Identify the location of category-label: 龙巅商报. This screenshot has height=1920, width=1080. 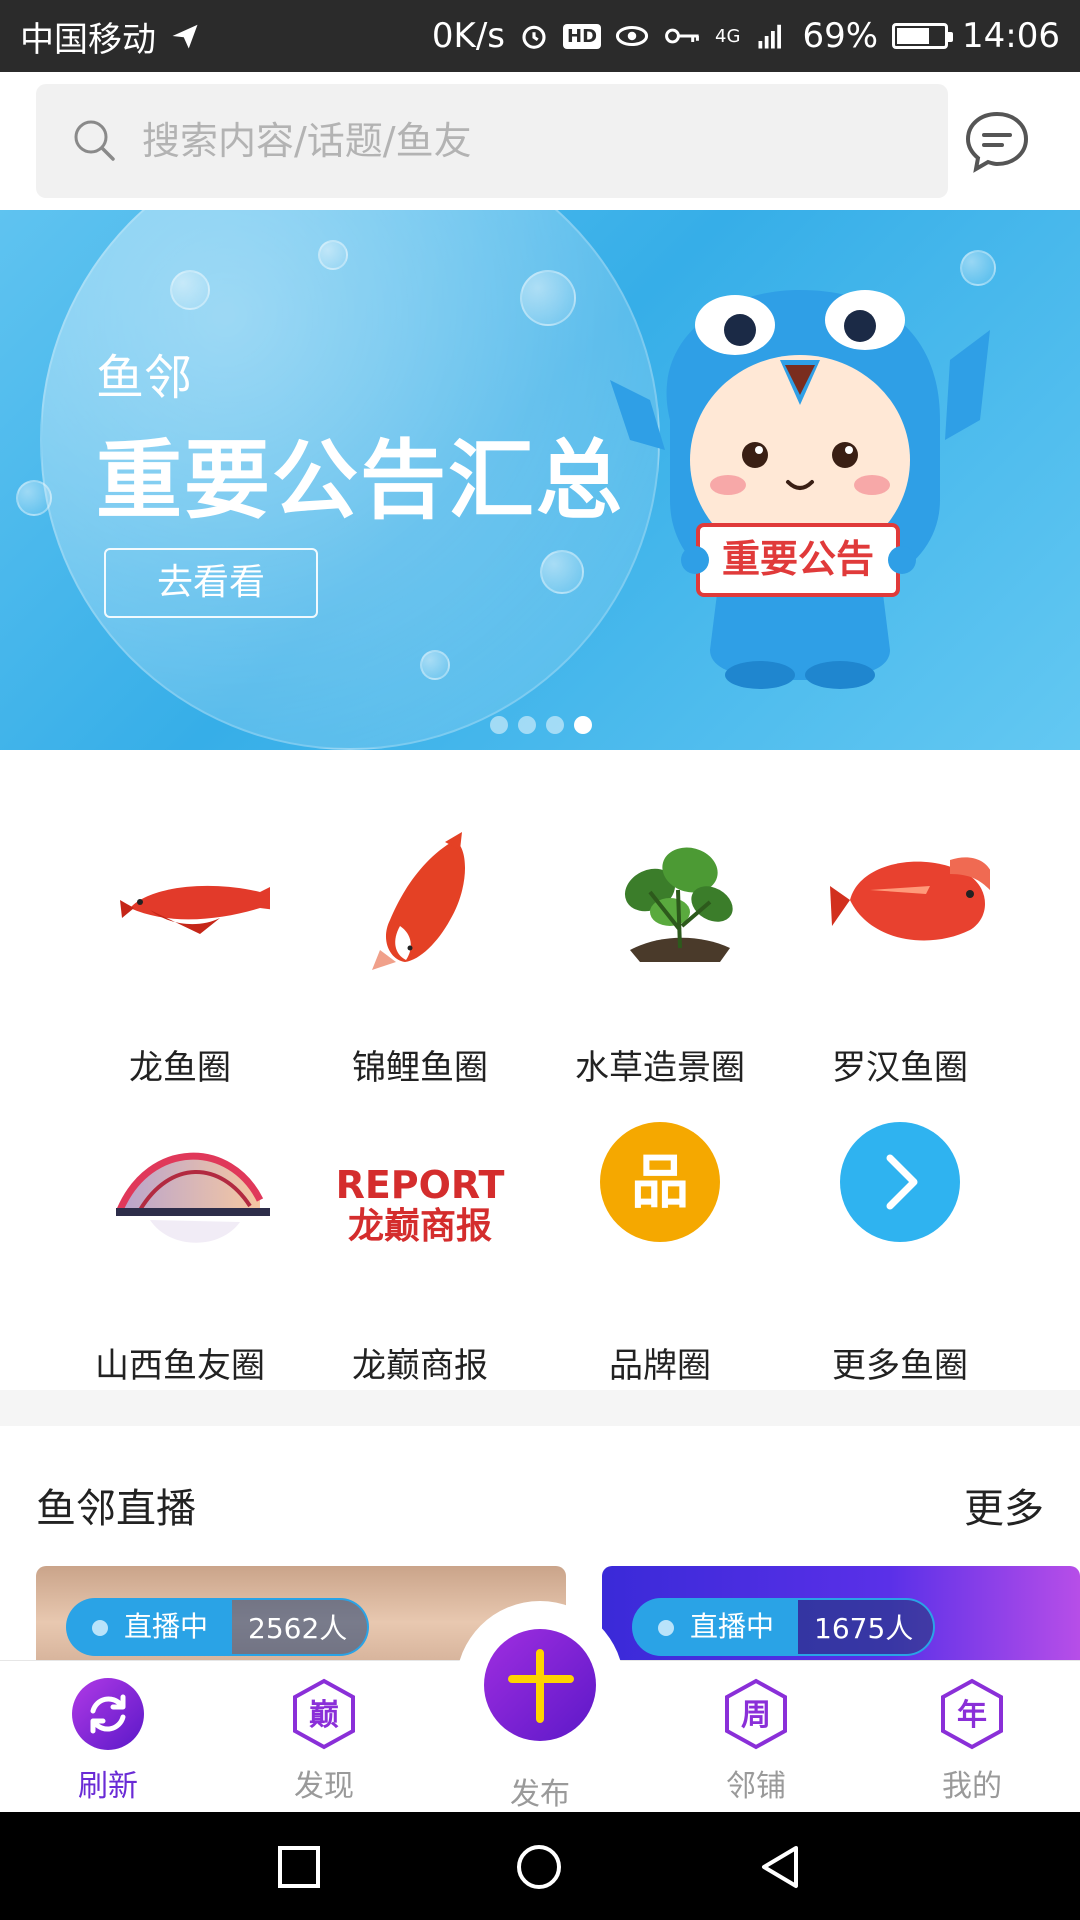
(420, 1366).